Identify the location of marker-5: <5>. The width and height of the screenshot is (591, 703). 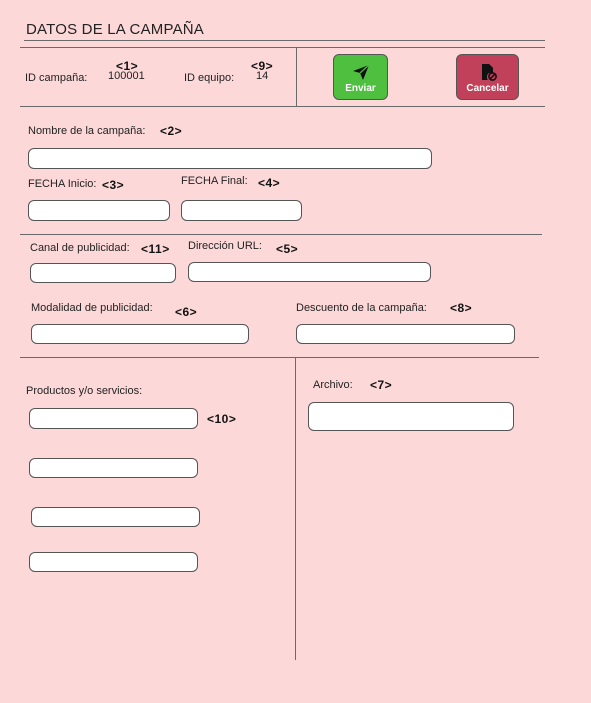
(287, 249).